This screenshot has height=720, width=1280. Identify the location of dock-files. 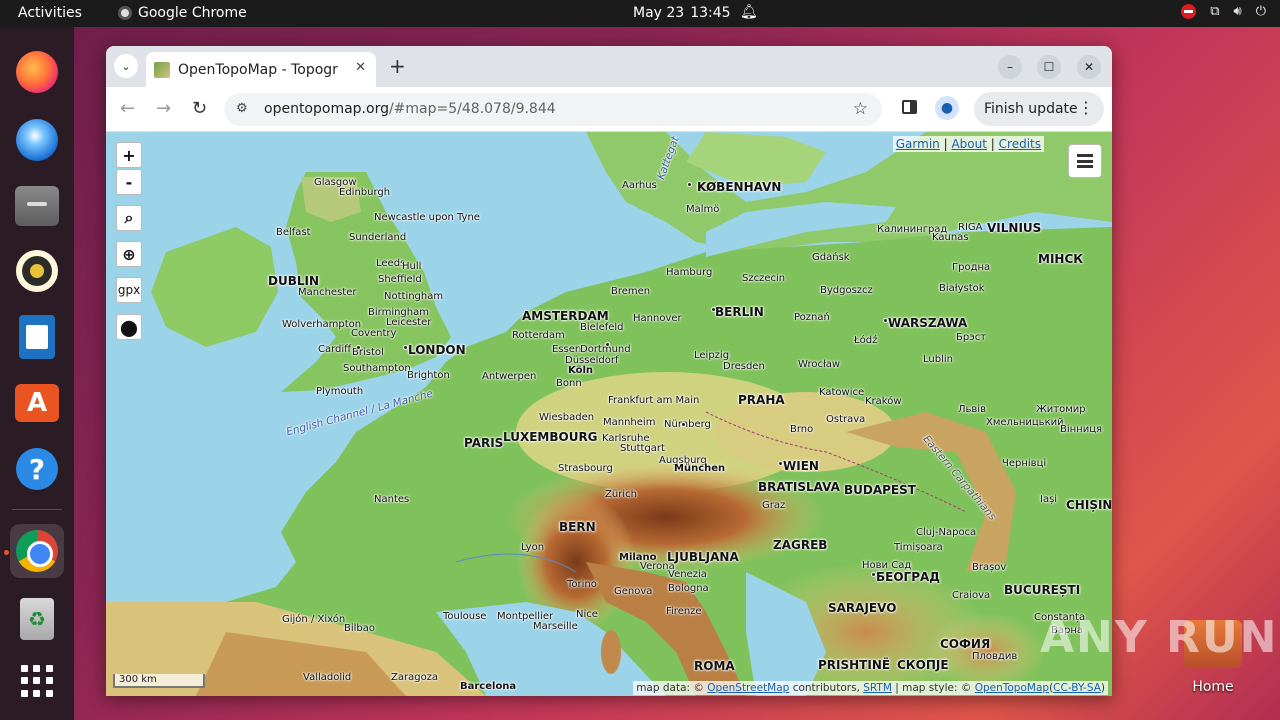
(37, 206).